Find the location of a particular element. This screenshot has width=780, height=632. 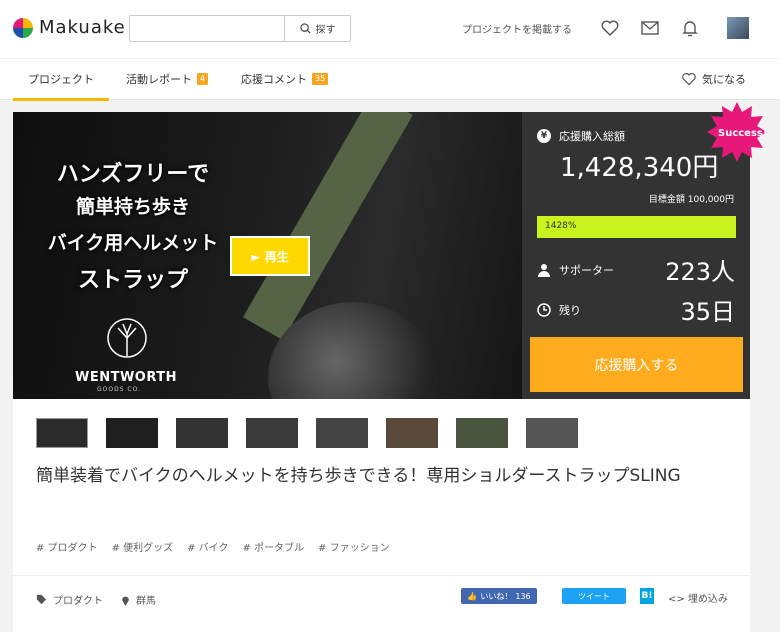

supporters-count: 223人 is located at coordinates (700, 272).